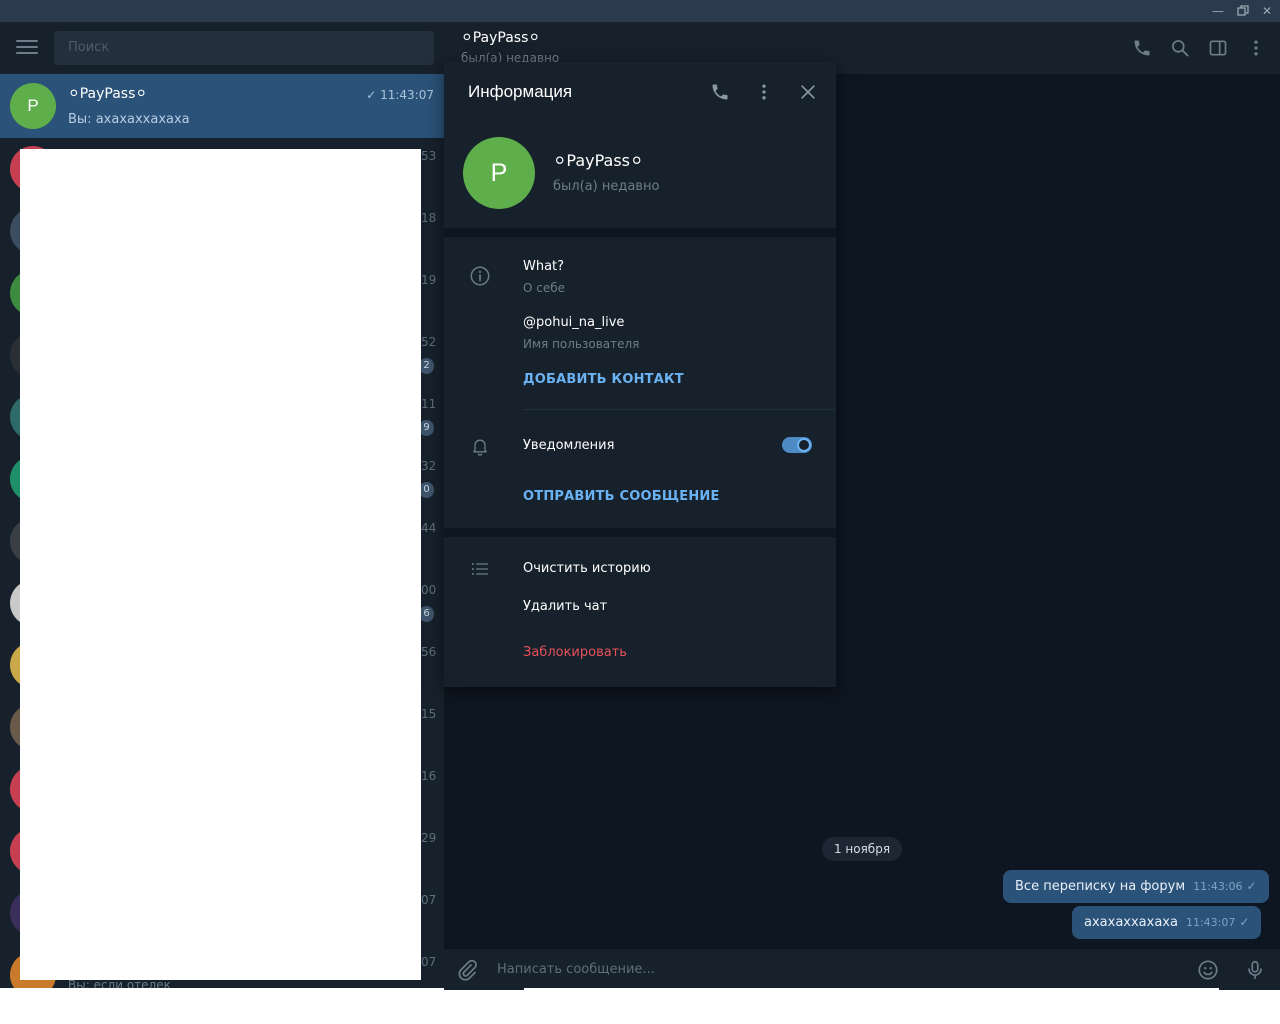  What do you see at coordinates (581, 344) in the screenshot?
I see `username-label: Имя пользователя` at bounding box center [581, 344].